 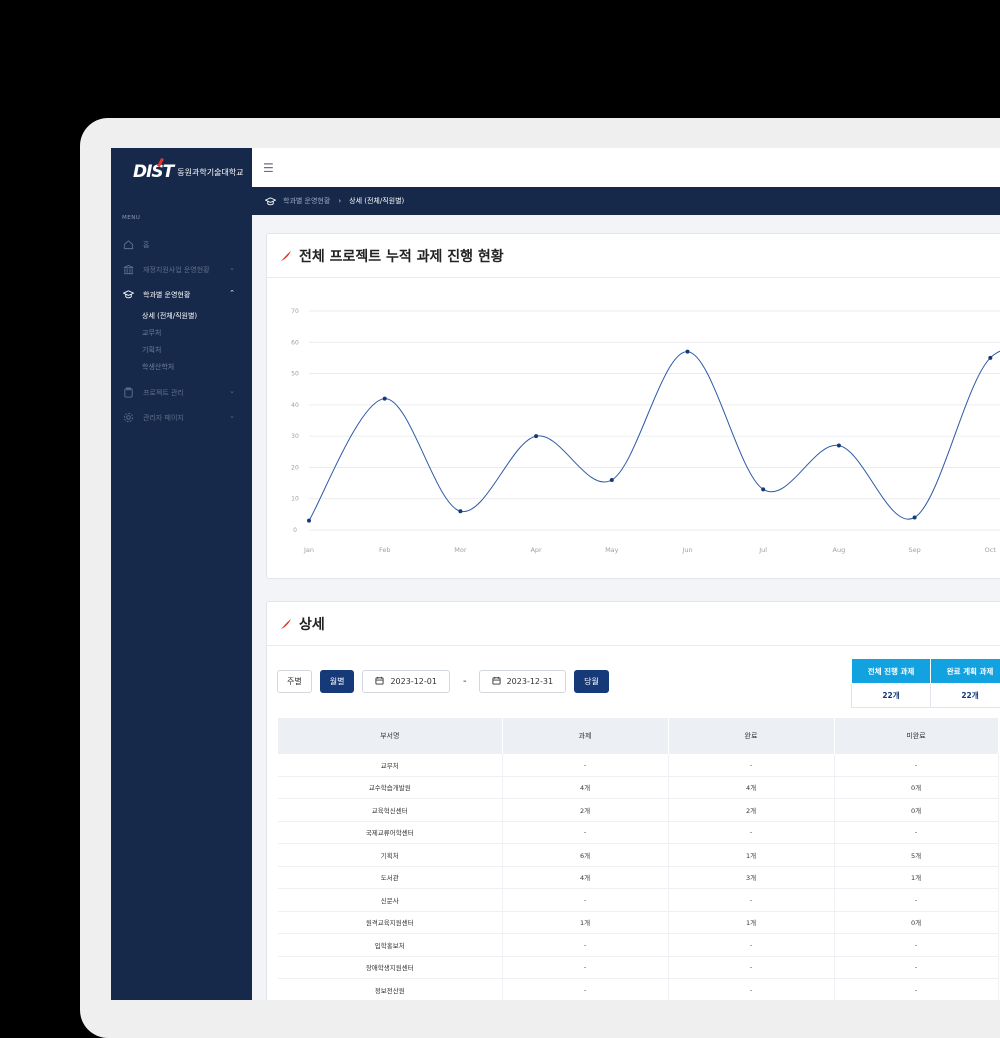 I want to click on table-cell: 3개, so click(x=751, y=877).